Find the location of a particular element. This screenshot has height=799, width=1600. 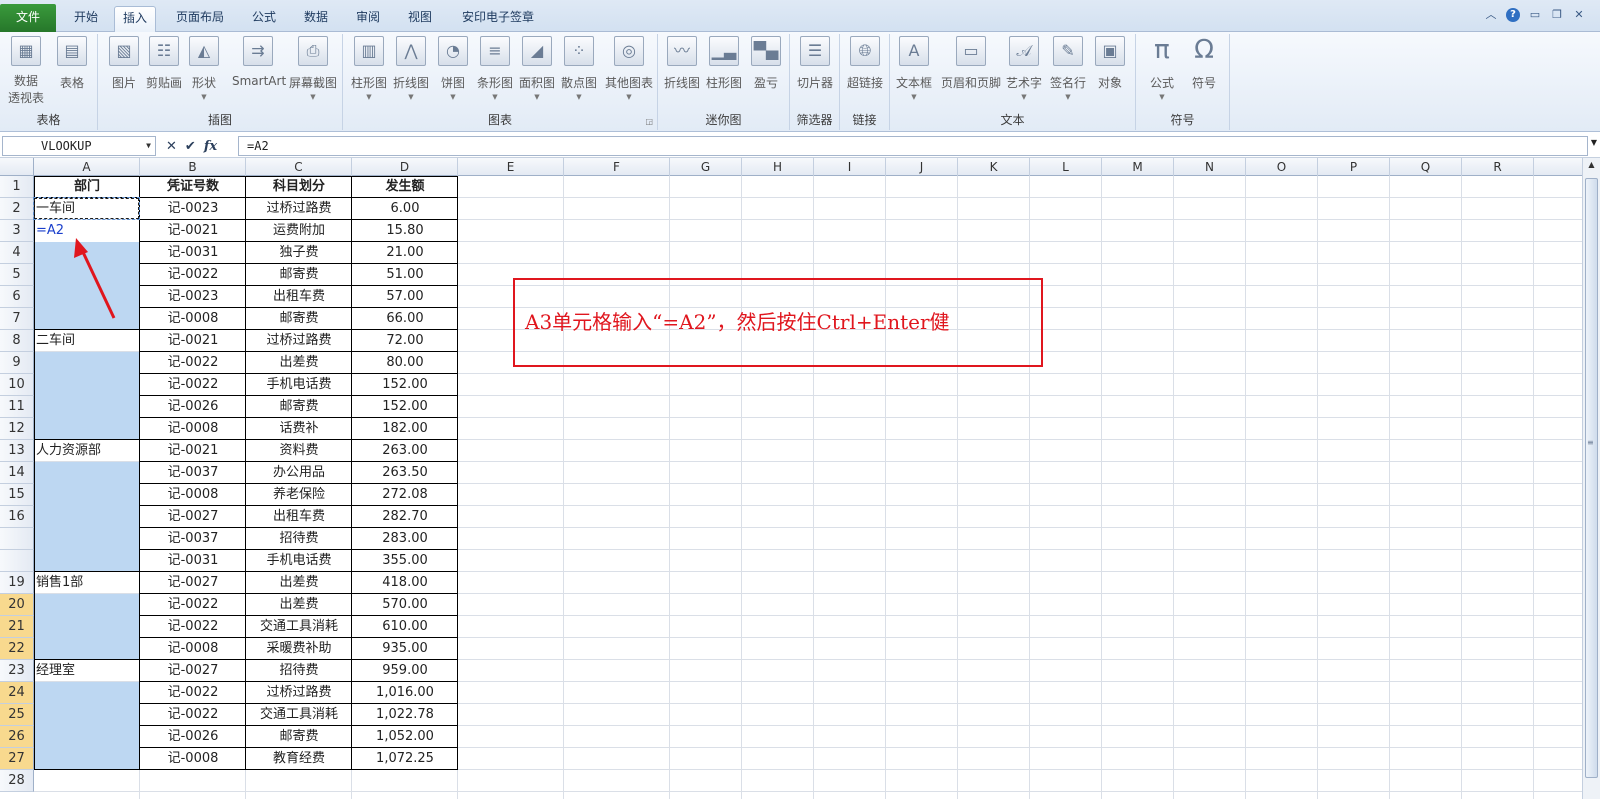

row-header: 9 is located at coordinates (17, 363).